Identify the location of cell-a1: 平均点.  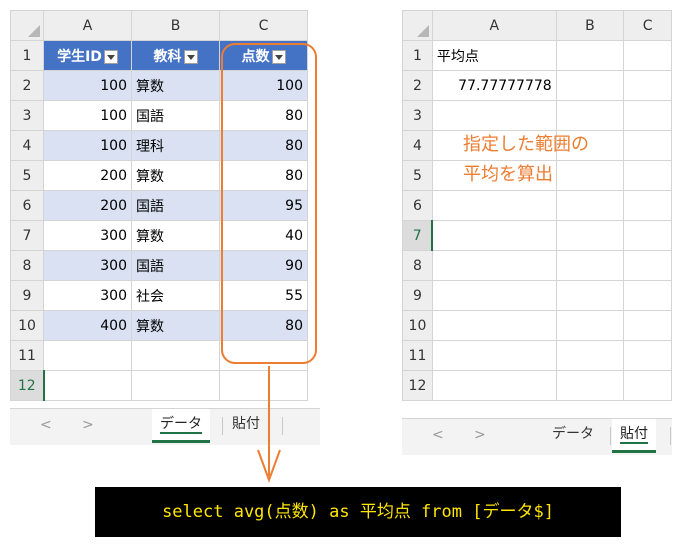
(494, 55).